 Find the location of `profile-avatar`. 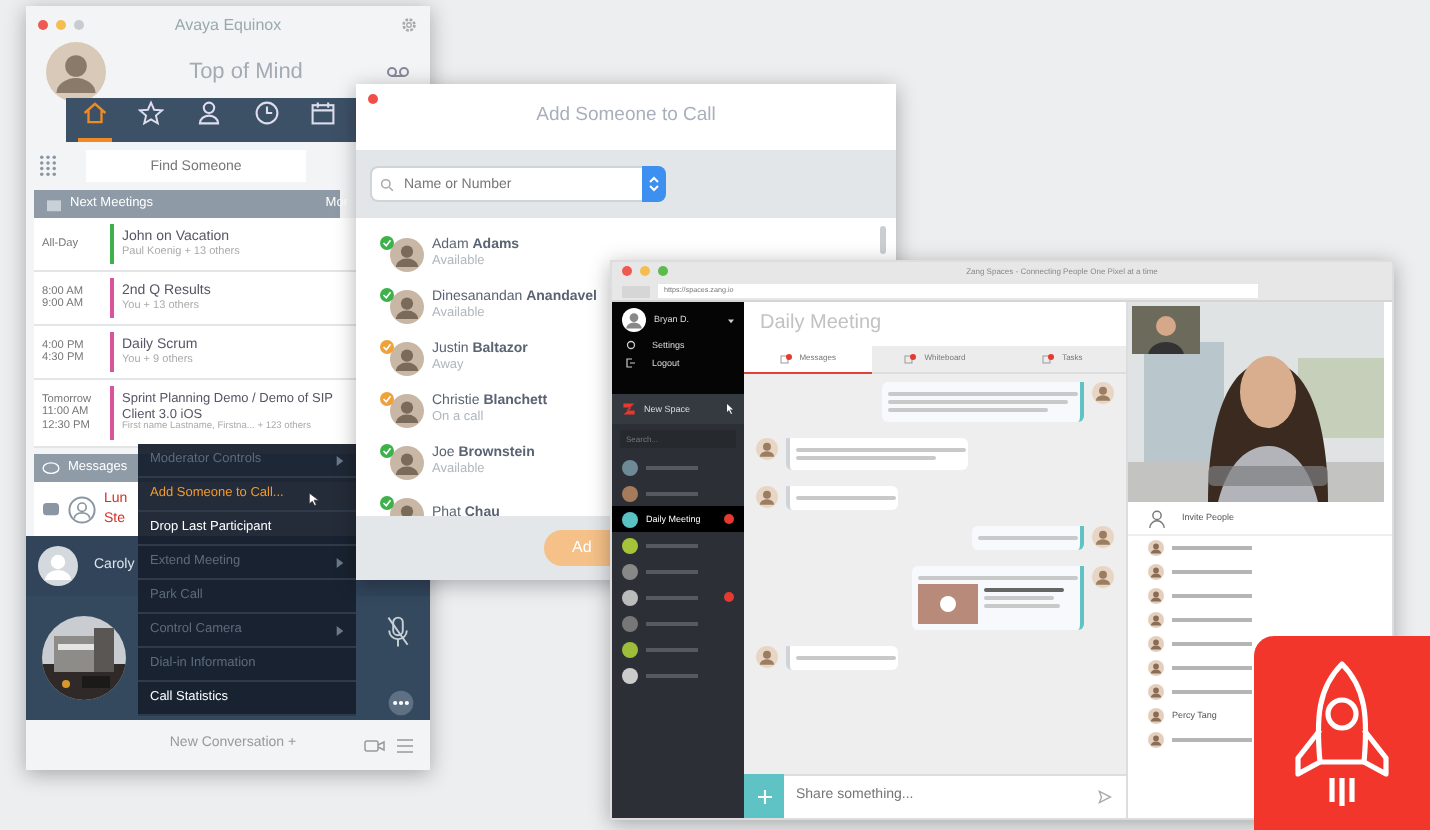

profile-avatar is located at coordinates (76, 72).